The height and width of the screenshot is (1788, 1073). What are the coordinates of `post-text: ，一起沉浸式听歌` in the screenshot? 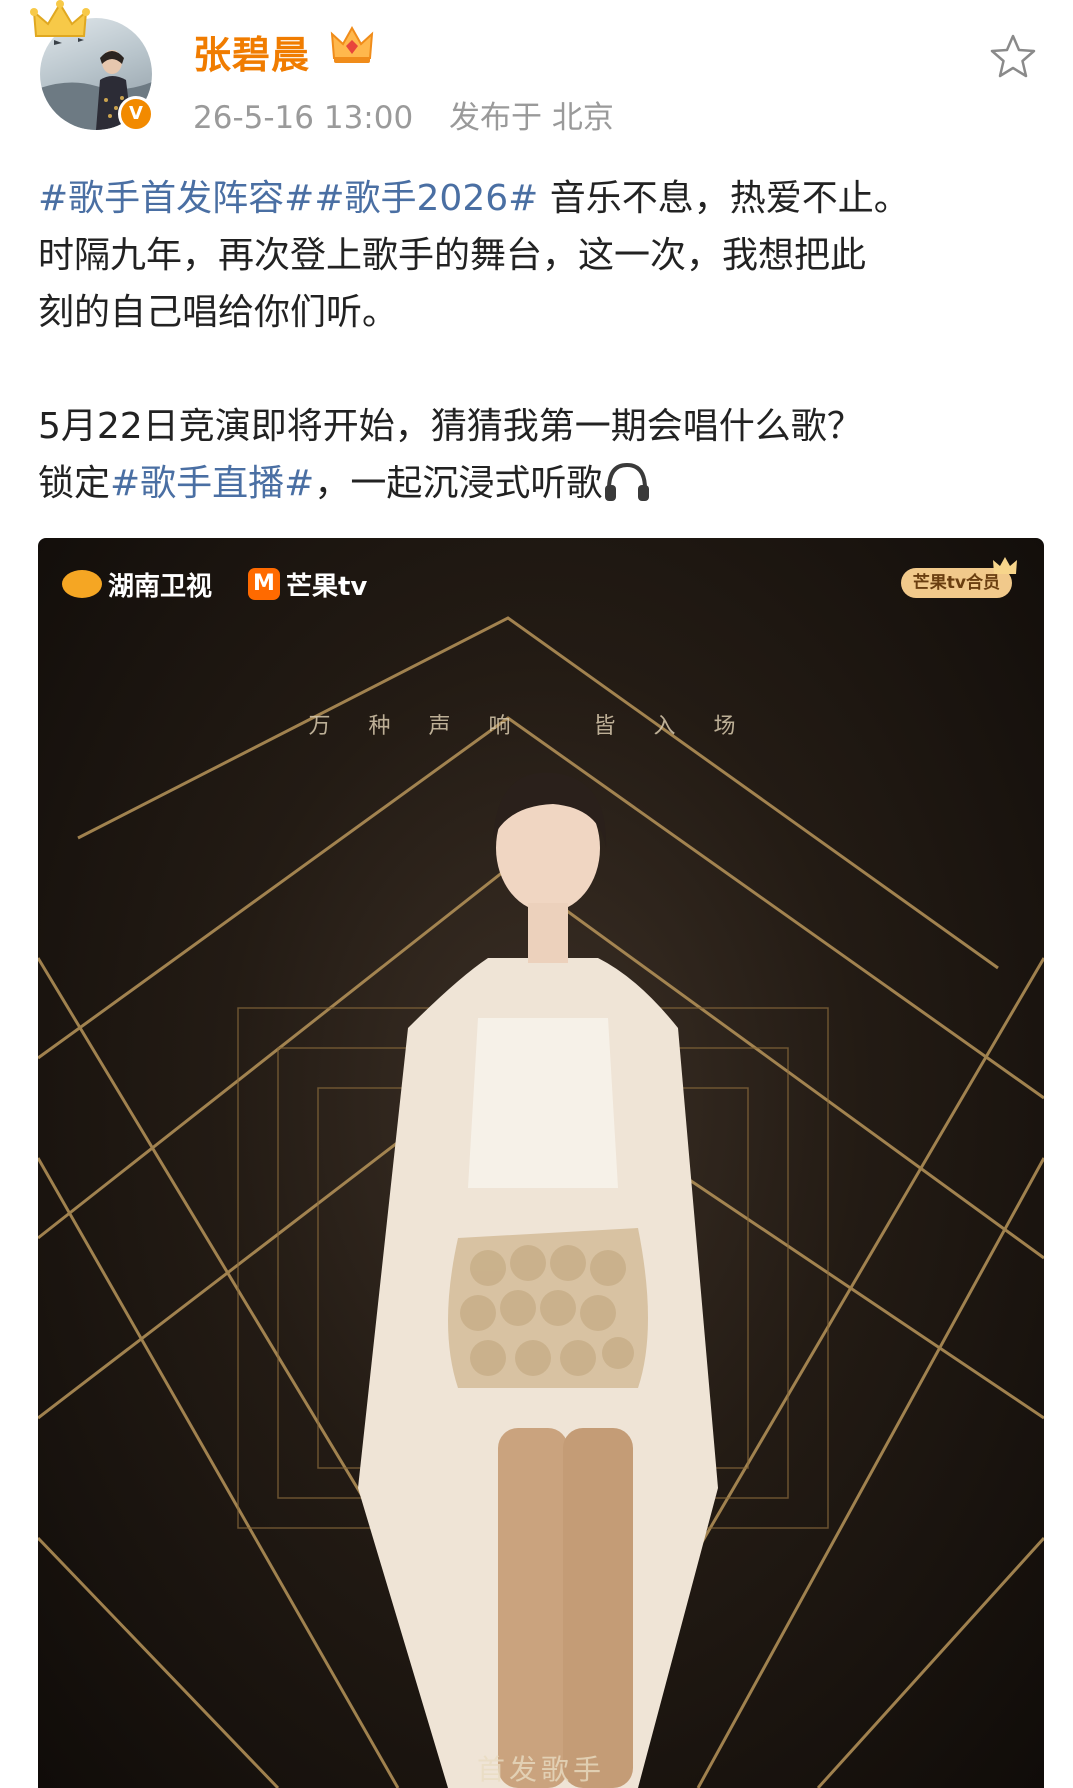 It's located at (458, 483).